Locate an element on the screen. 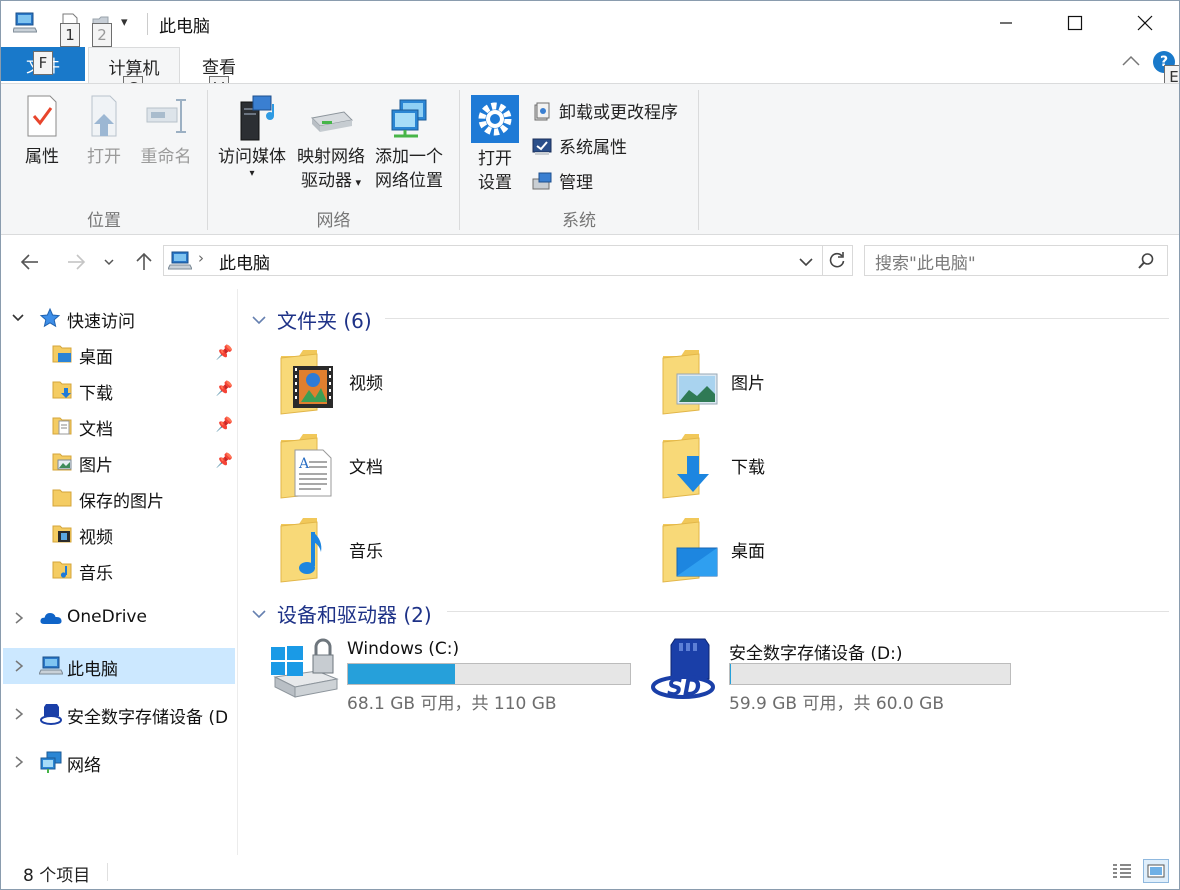 The width and height of the screenshot is (1180, 890). back-button is located at coordinates (30, 262).